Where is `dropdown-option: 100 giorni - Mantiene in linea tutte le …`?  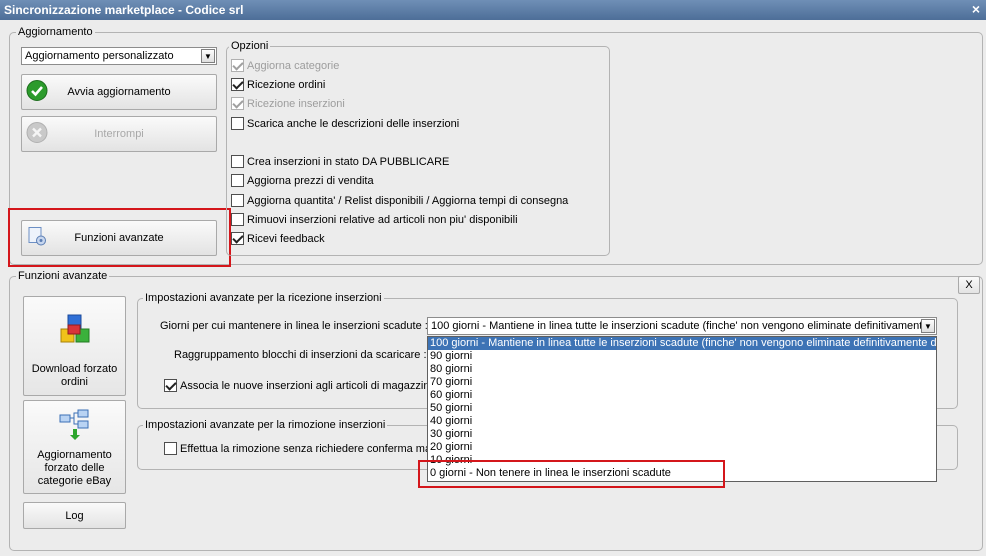
dropdown-option: 100 giorni - Mantiene in linea tutte le … is located at coordinates (682, 343).